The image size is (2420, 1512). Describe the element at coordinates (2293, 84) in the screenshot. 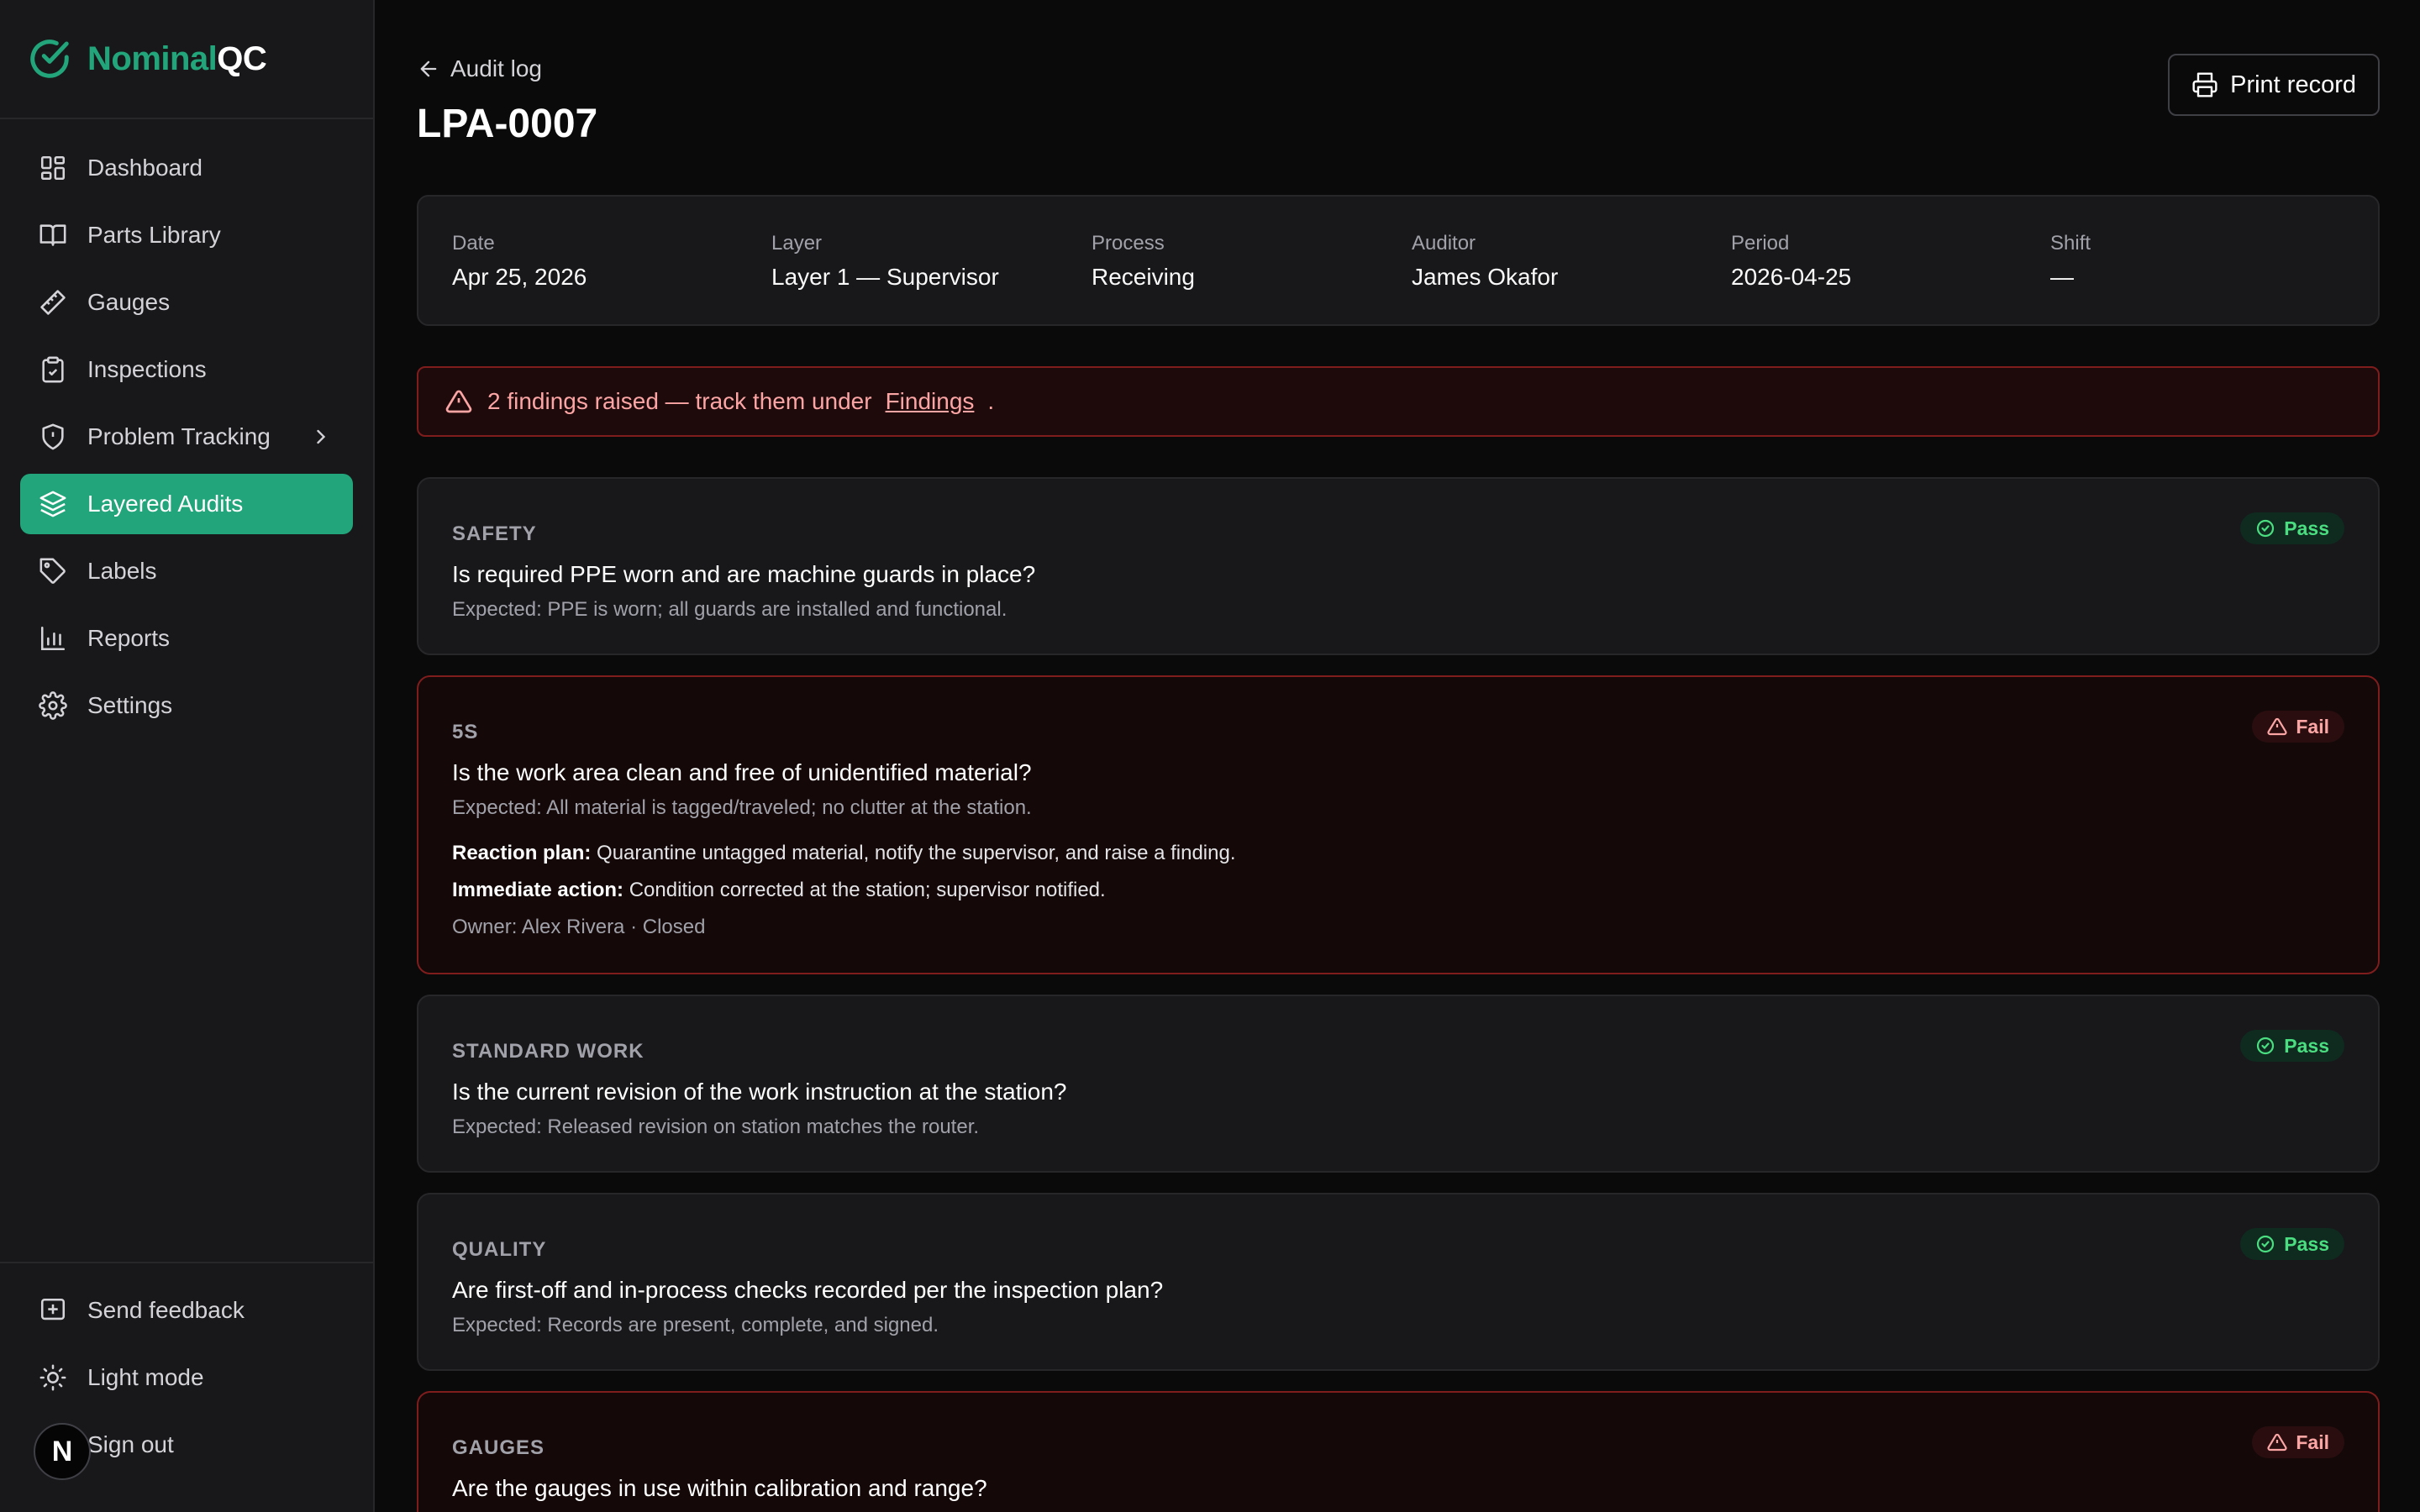

I see `print-record-label: Print record` at that location.